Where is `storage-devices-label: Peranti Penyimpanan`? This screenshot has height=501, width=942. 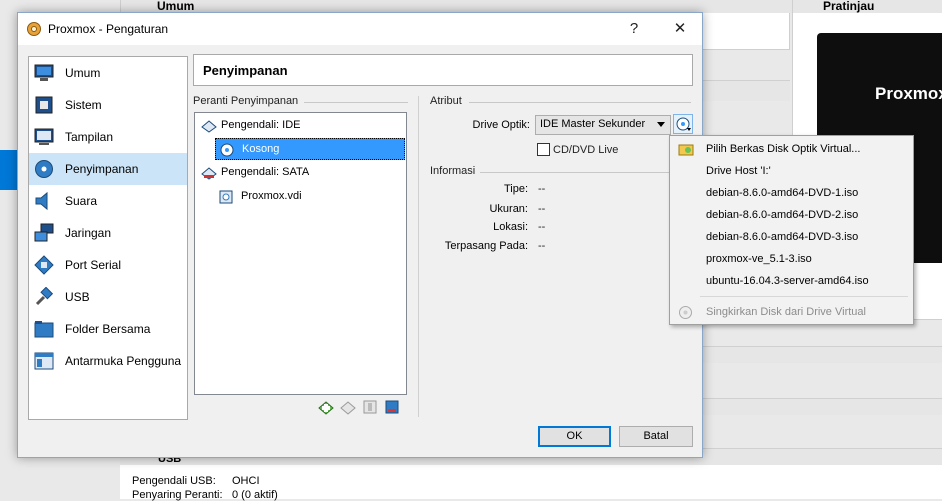
storage-devices-label: Peranti Penyimpanan is located at coordinates (246, 101).